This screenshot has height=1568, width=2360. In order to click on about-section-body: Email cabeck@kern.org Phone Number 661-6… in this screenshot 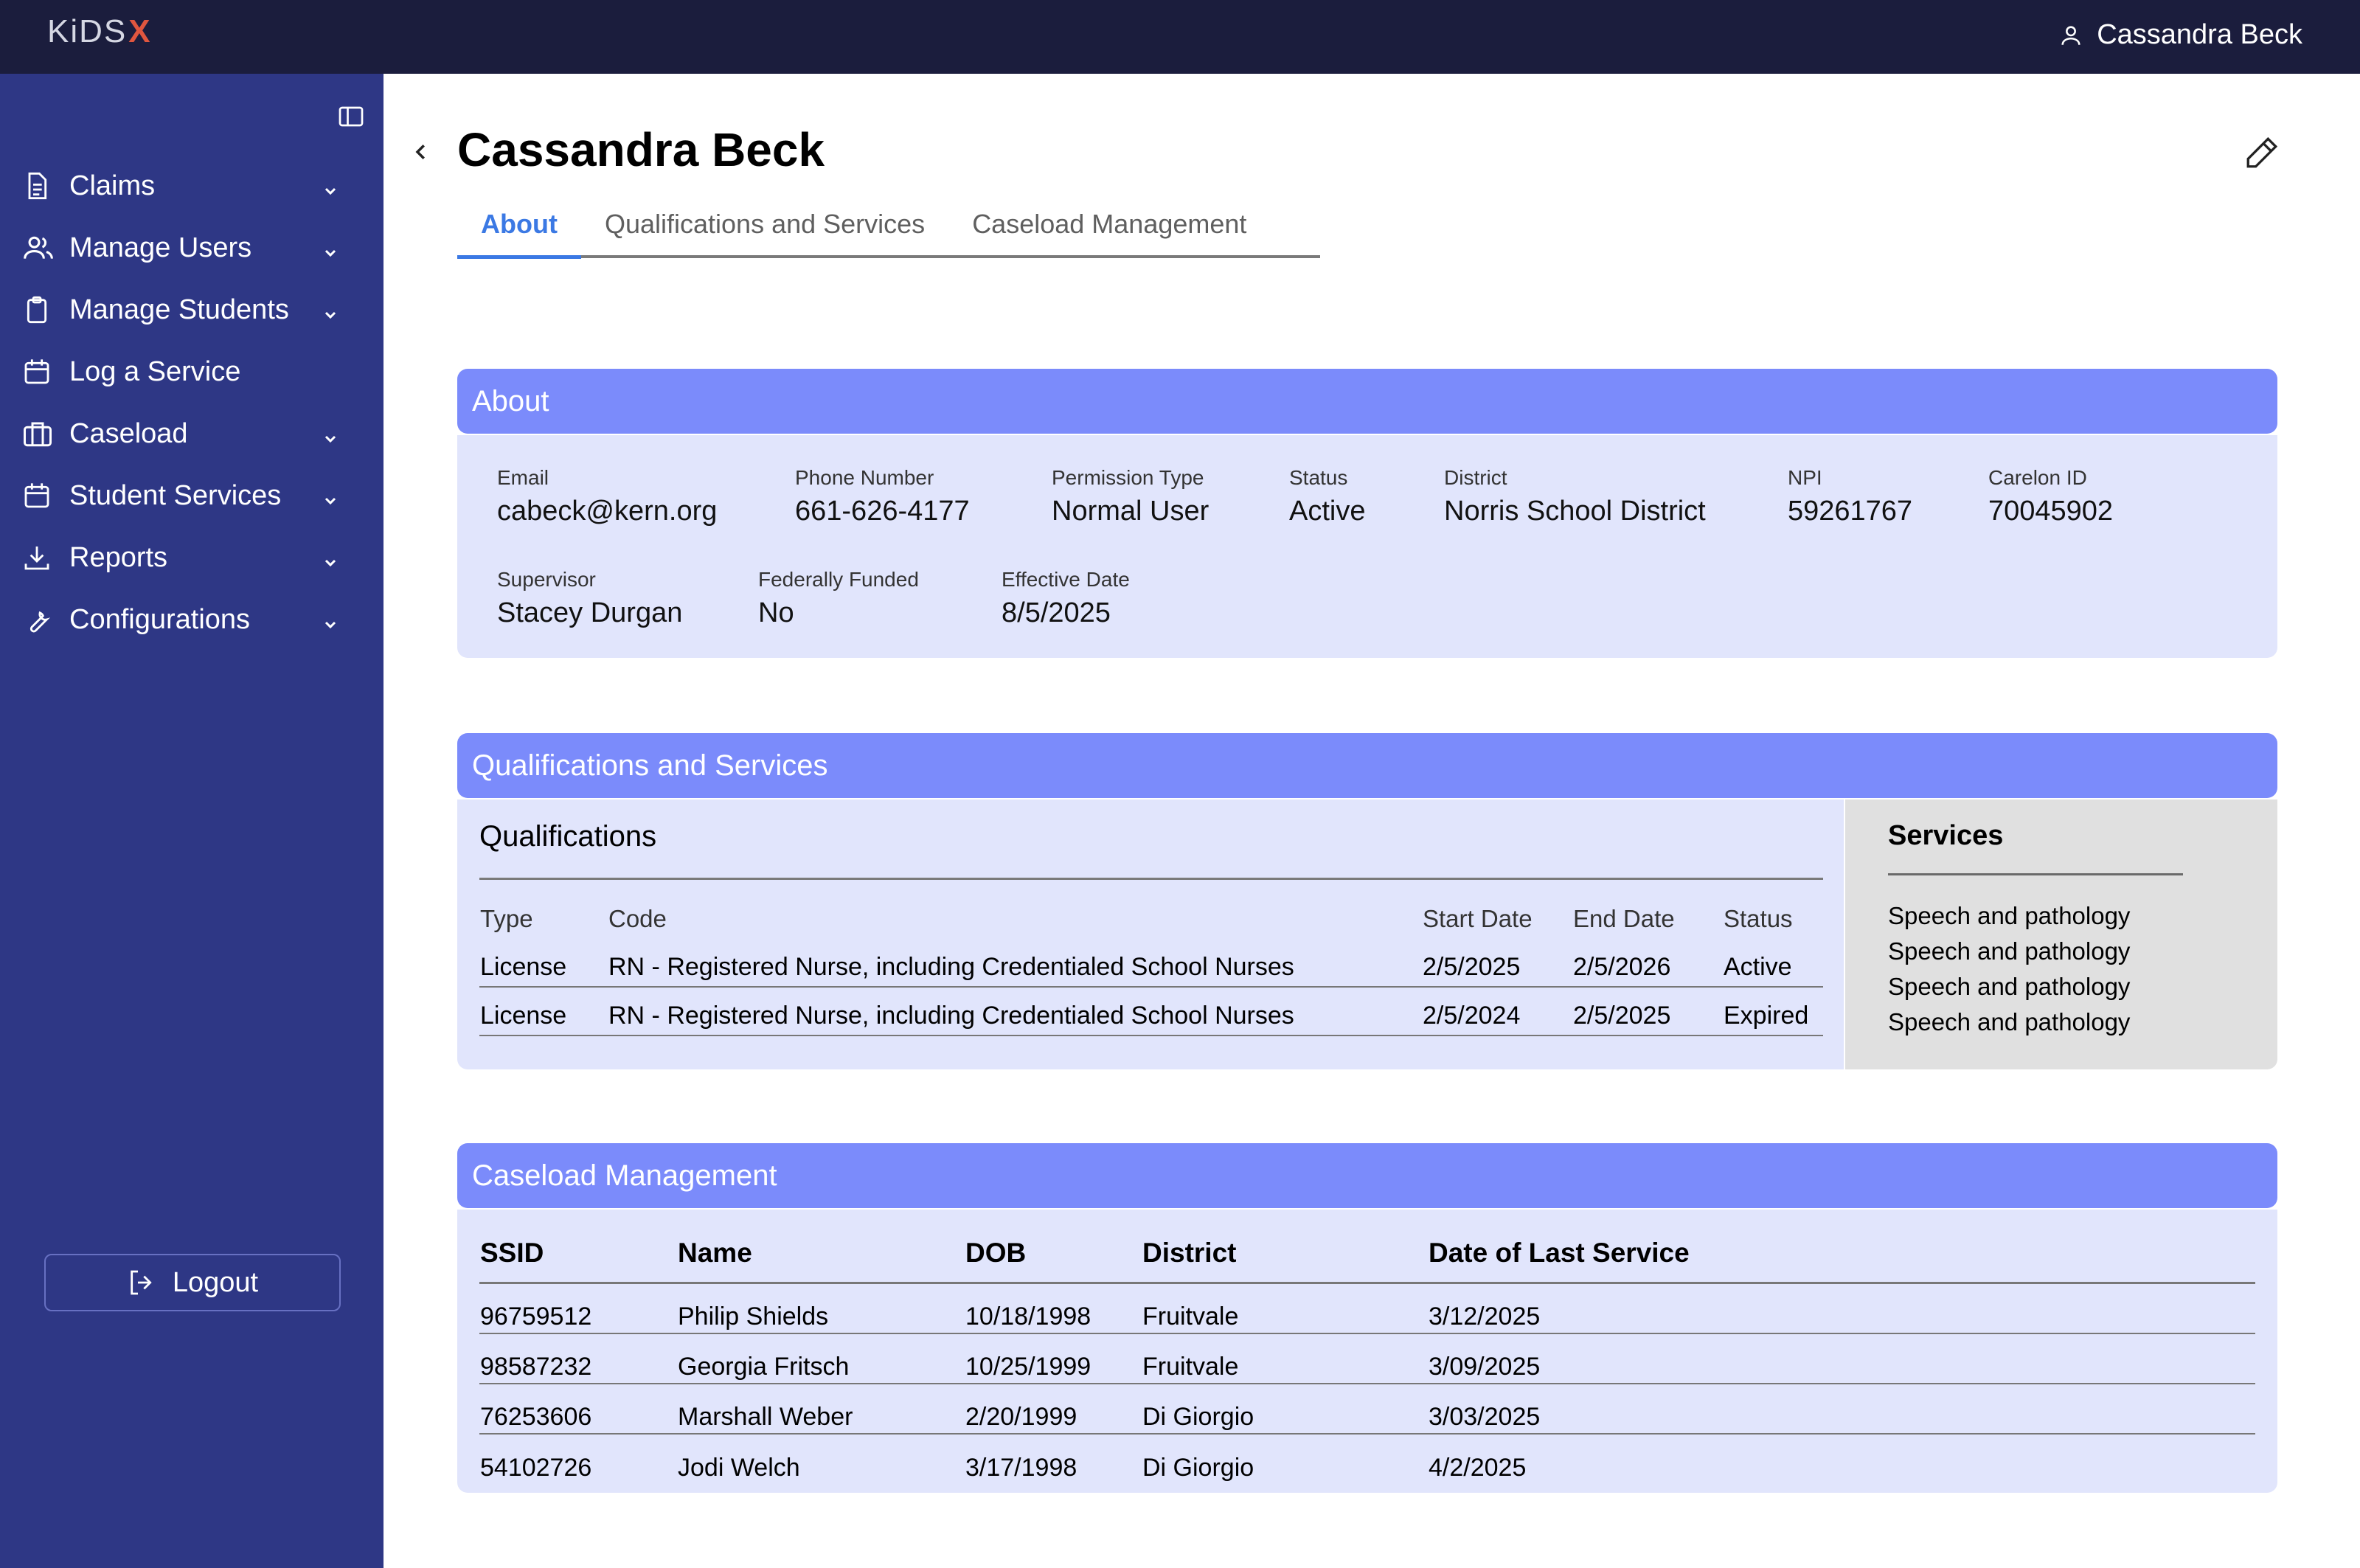, I will do `click(1367, 546)`.